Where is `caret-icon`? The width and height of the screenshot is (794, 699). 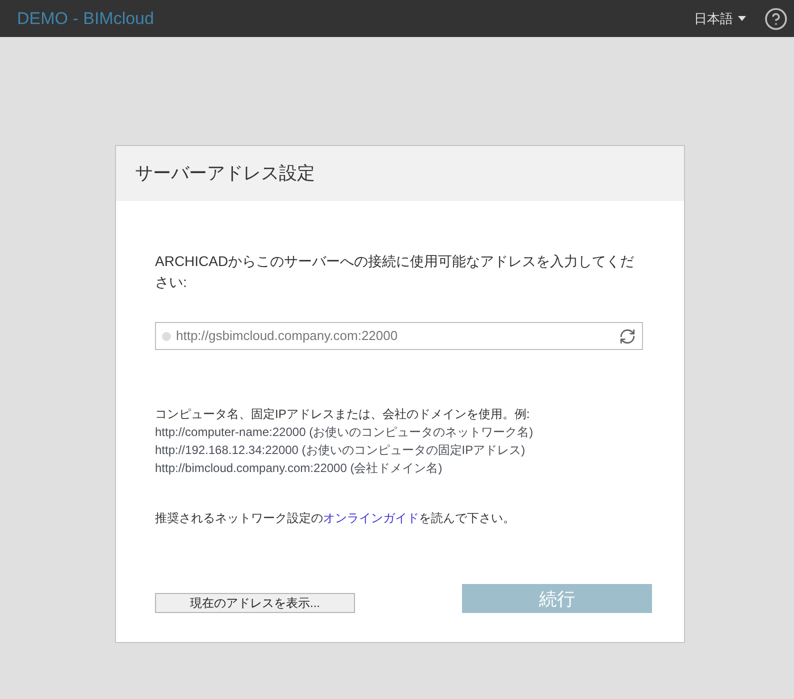
caret-icon is located at coordinates (742, 18).